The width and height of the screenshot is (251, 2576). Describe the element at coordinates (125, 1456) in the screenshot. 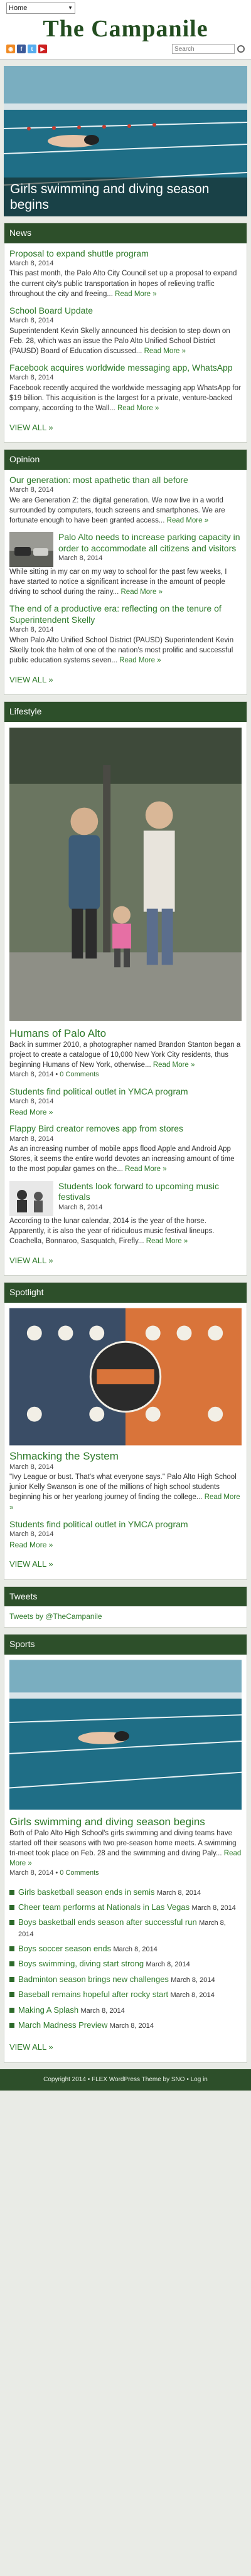

I see `story-title: Shmacking the System` at that location.